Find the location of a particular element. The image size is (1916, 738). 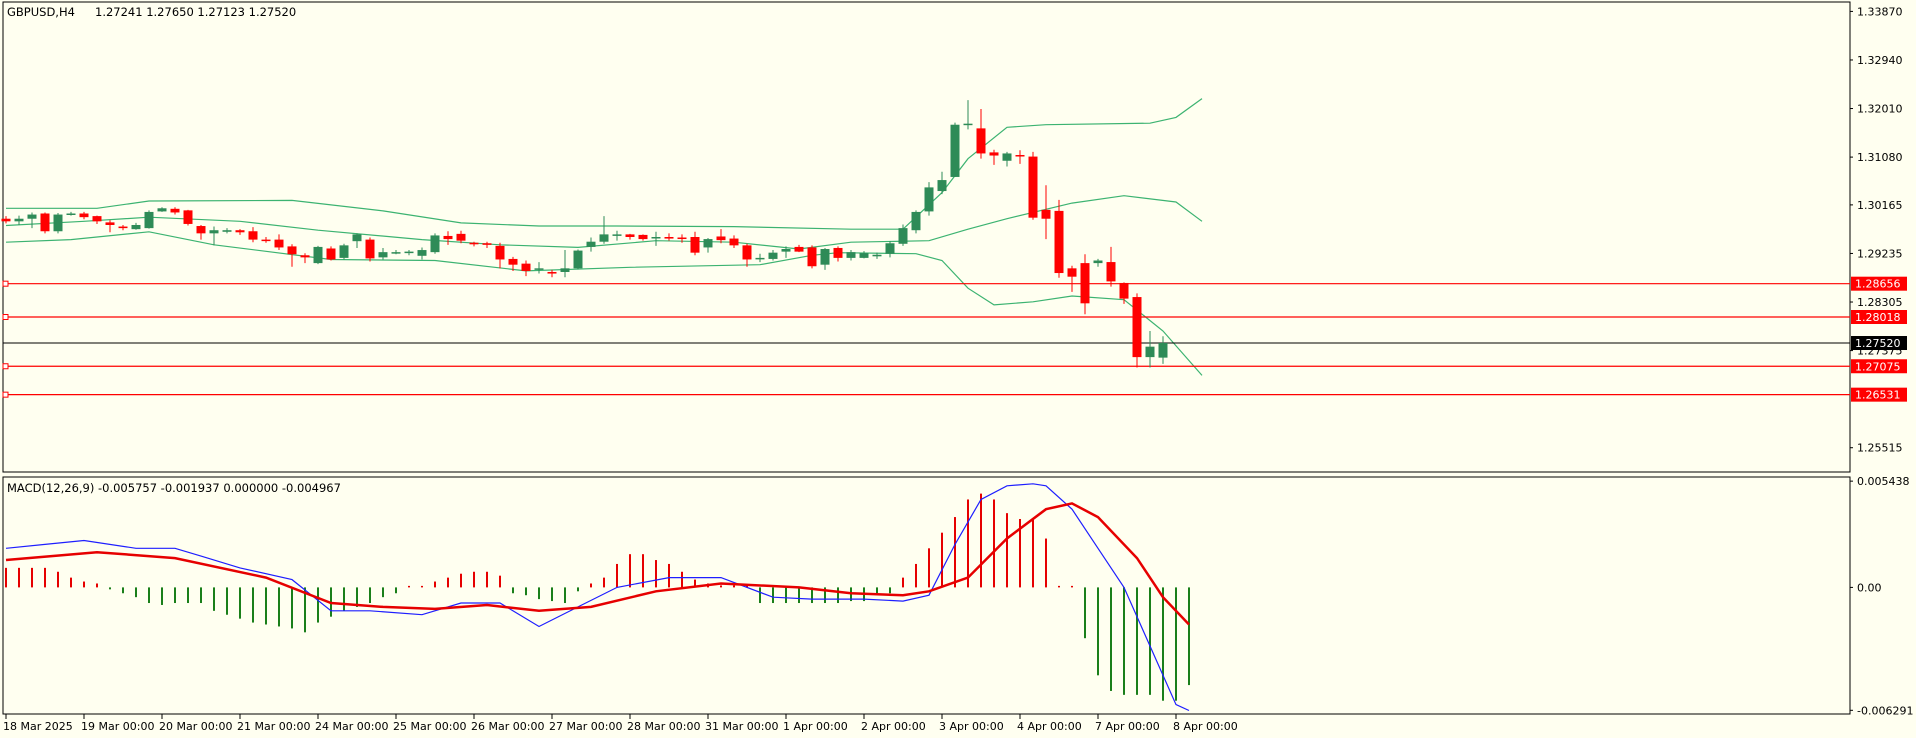

time-tick-label: 26 Mar 00:00 is located at coordinates (507, 726).